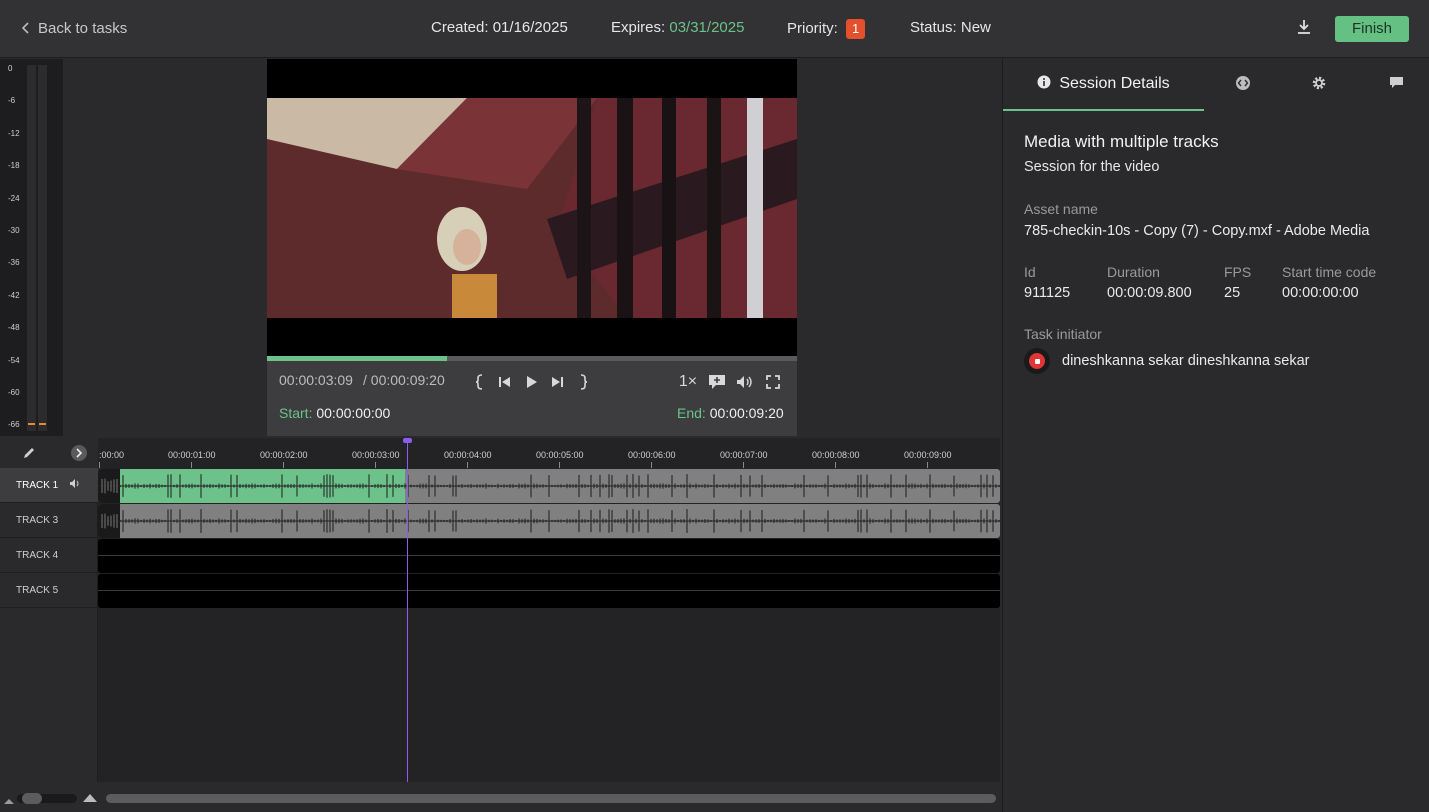  I want to click on tab-session-details: Session Details, so click(1103, 85).